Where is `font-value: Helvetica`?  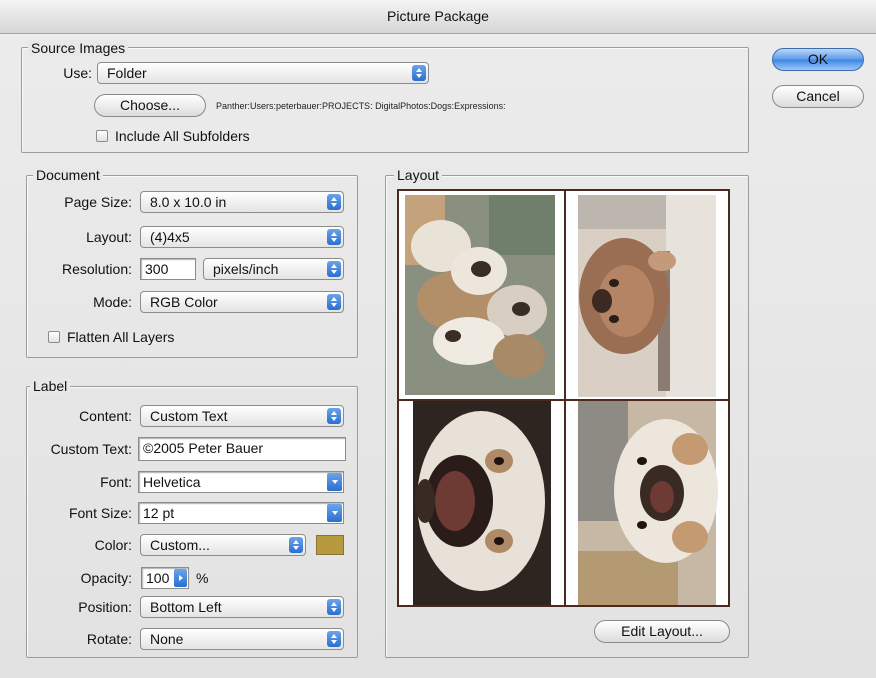
font-value: Helvetica is located at coordinates (172, 482).